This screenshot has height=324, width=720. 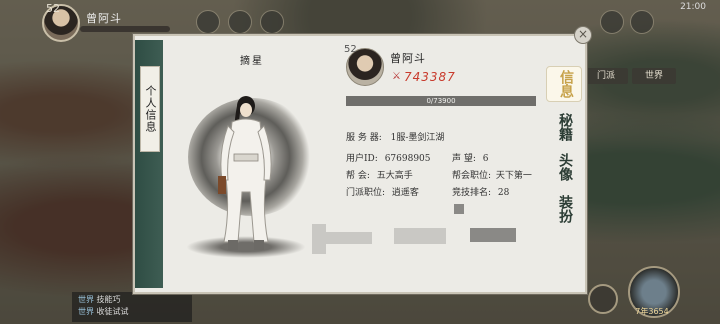 What do you see at coordinates (245, 173) in the screenshot?
I see `character-figure` at bounding box center [245, 173].